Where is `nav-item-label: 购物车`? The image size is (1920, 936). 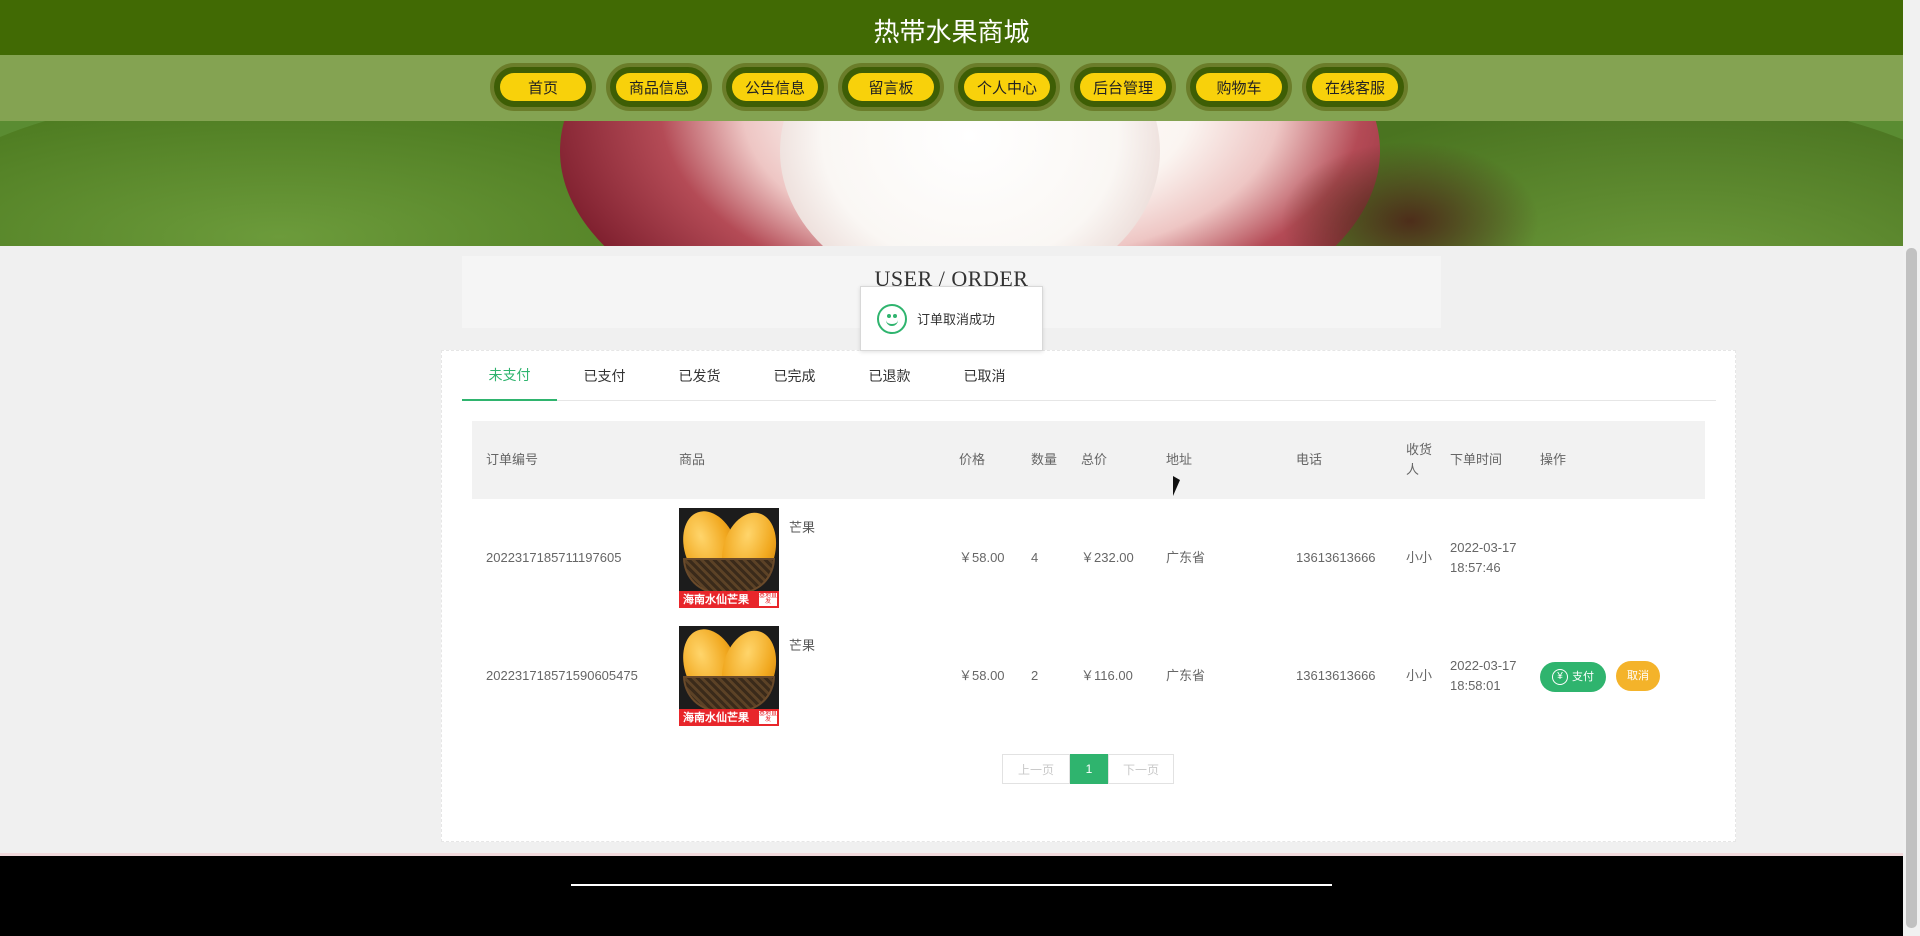 nav-item-label: 购物车 is located at coordinates (1239, 87).